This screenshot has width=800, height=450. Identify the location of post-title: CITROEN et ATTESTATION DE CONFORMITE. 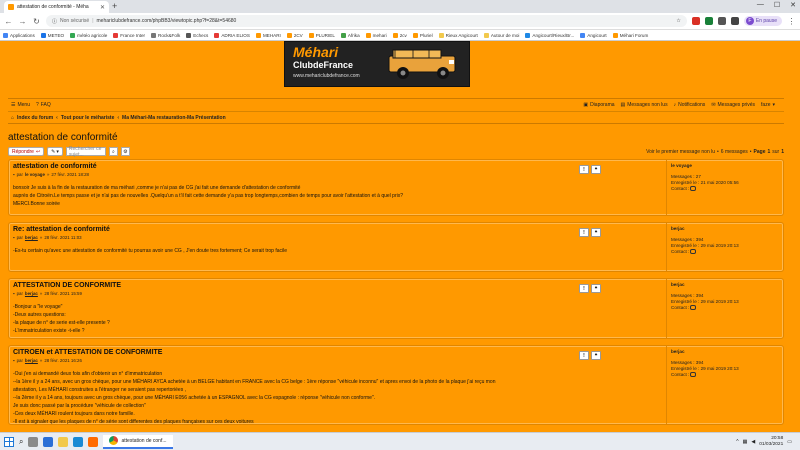
(338, 352).